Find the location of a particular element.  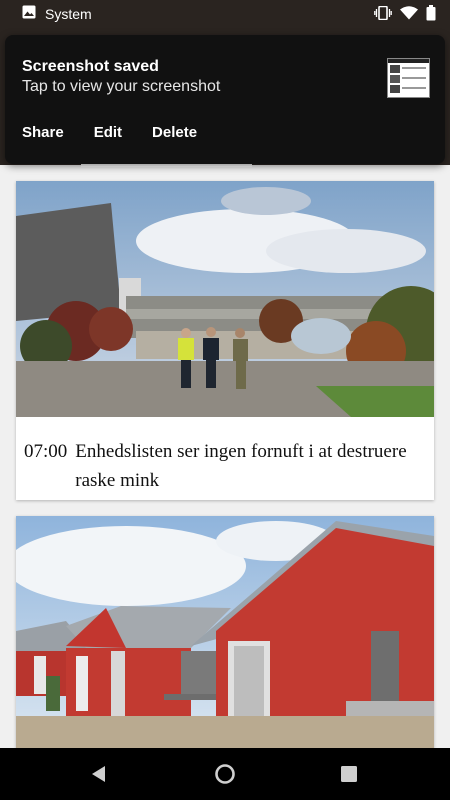

home-icon is located at coordinates (225, 774).